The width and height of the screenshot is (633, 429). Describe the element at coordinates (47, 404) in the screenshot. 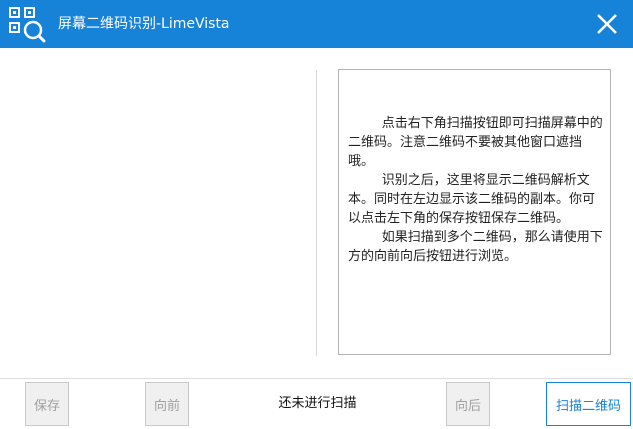

I see `save-button: 保存` at that location.